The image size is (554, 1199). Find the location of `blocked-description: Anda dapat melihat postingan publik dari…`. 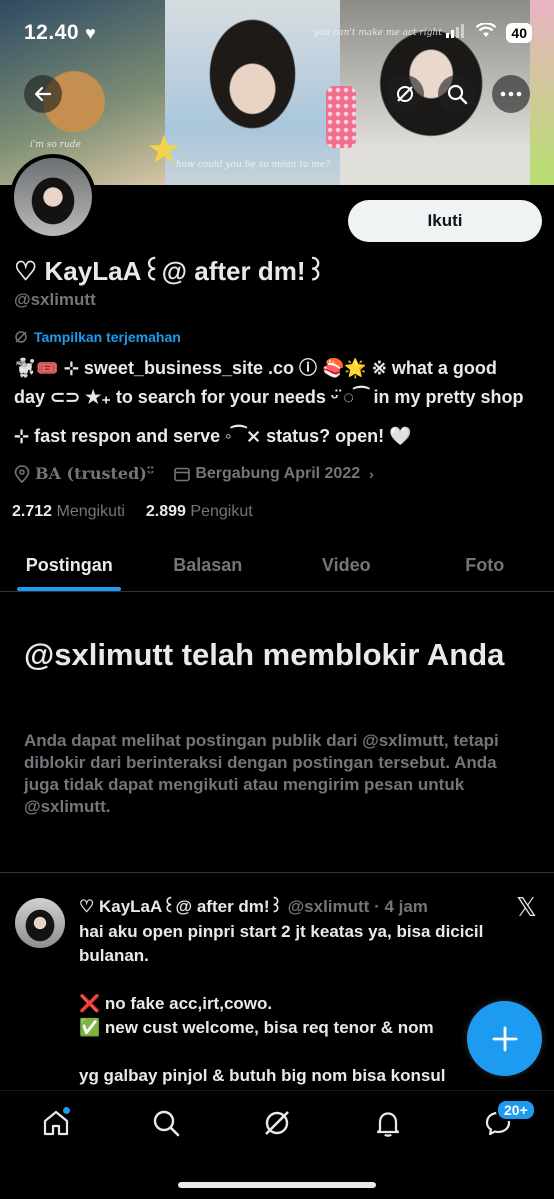

blocked-description: Anda dapat melihat postingan publik dari… is located at coordinates (261, 773).